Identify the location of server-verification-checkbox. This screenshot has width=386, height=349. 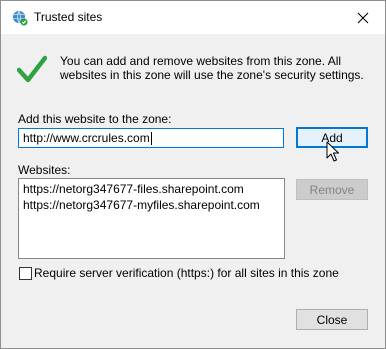
(25, 273).